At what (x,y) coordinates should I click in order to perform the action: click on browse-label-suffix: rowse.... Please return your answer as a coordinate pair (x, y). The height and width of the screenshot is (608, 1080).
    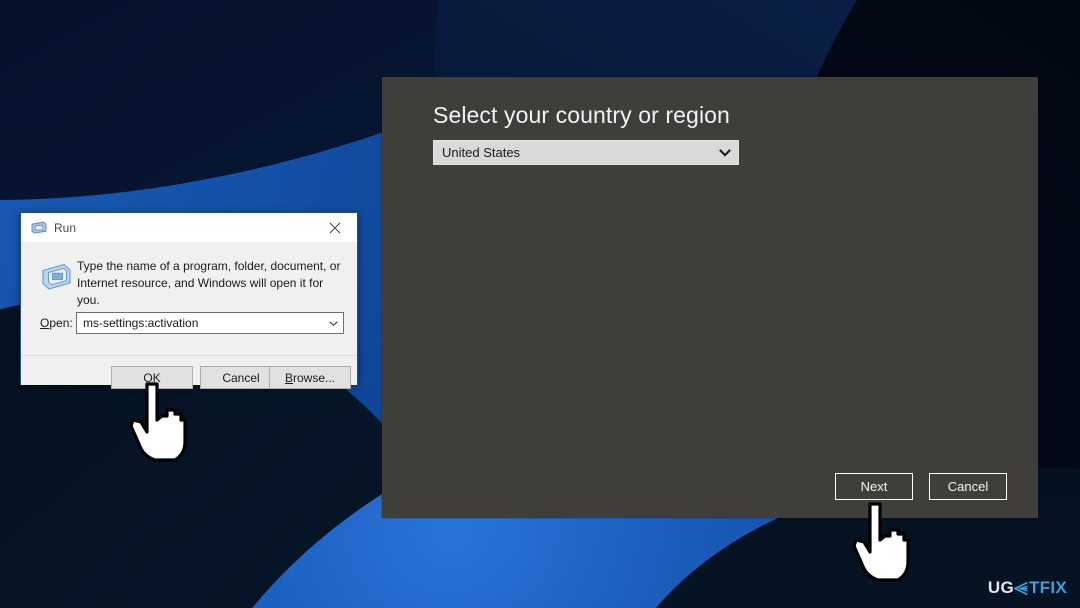
    Looking at the image, I should click on (314, 377).